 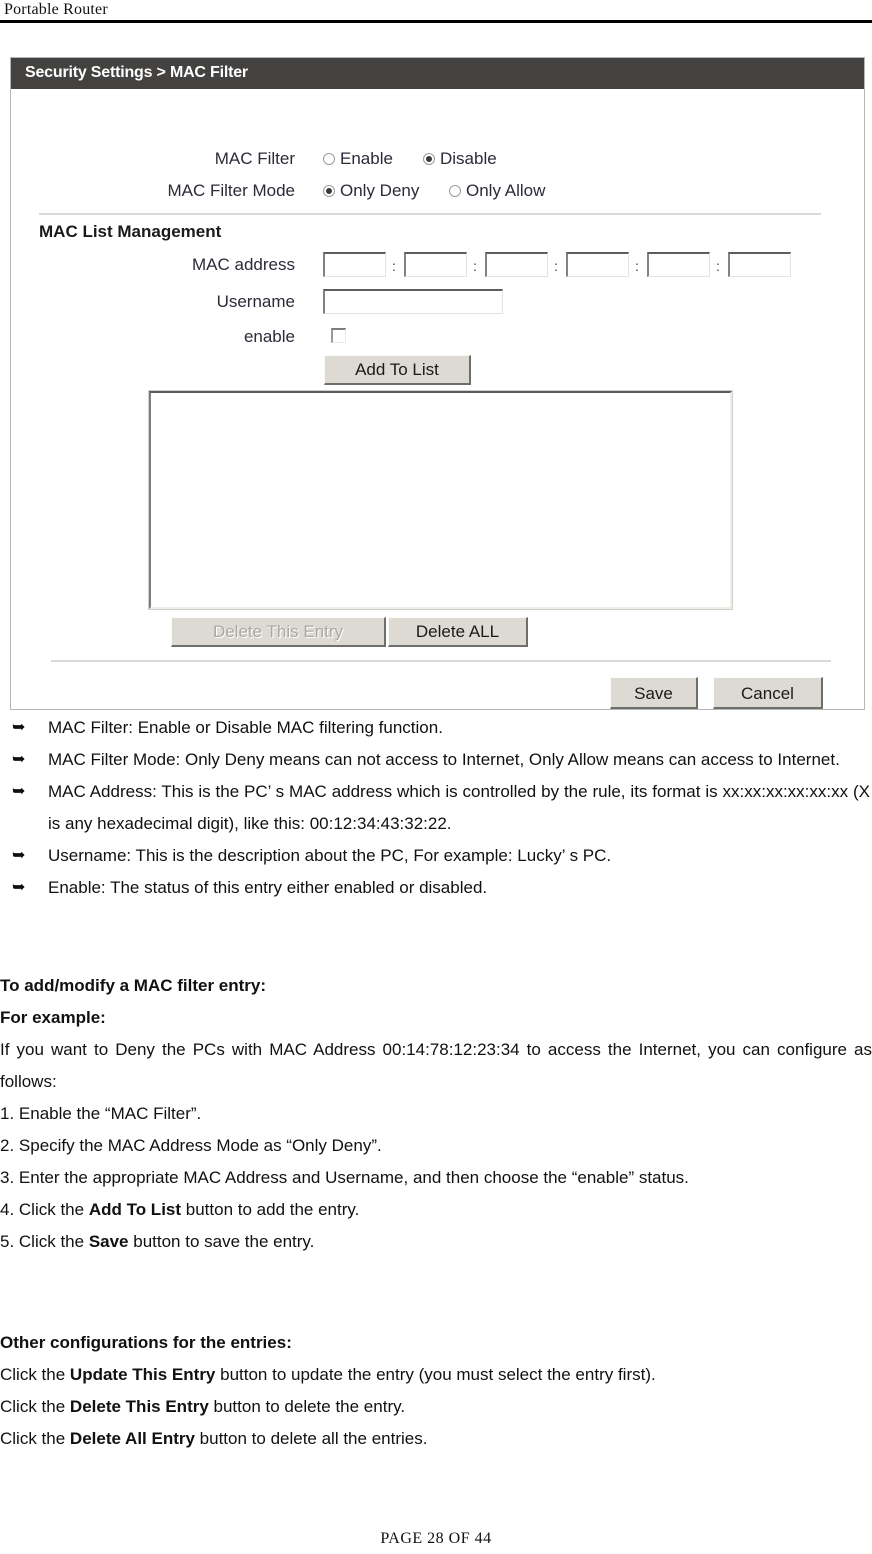 I want to click on step-1: 1. Enable the “MAC Filter”., so click(x=101, y=1113).